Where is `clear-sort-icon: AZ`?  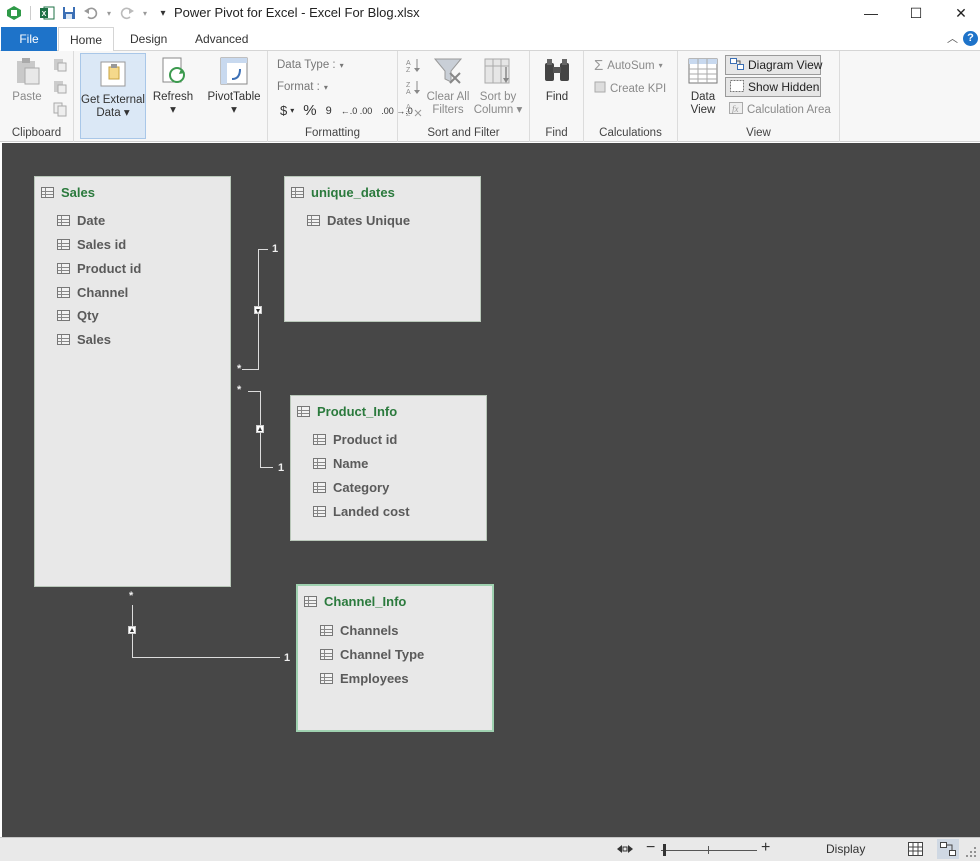 clear-sort-icon: AZ is located at coordinates (414, 110).